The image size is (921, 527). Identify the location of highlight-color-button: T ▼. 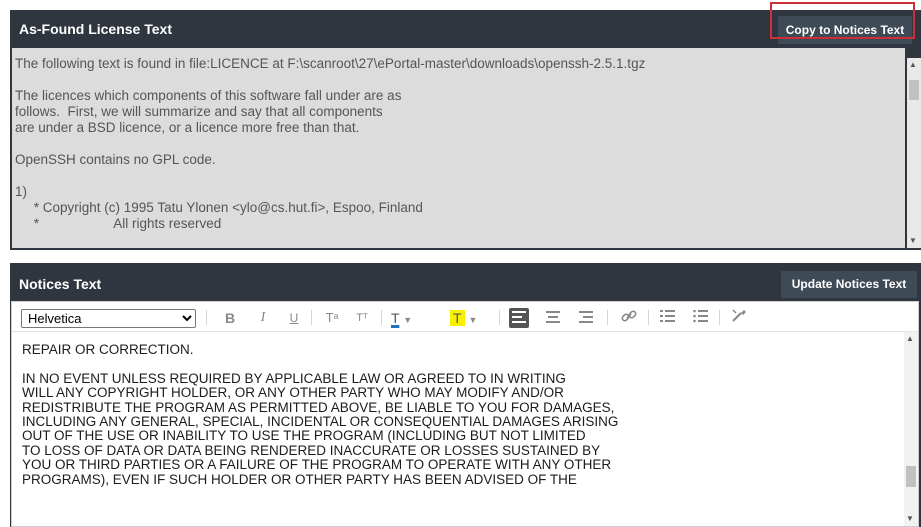
(470, 318).